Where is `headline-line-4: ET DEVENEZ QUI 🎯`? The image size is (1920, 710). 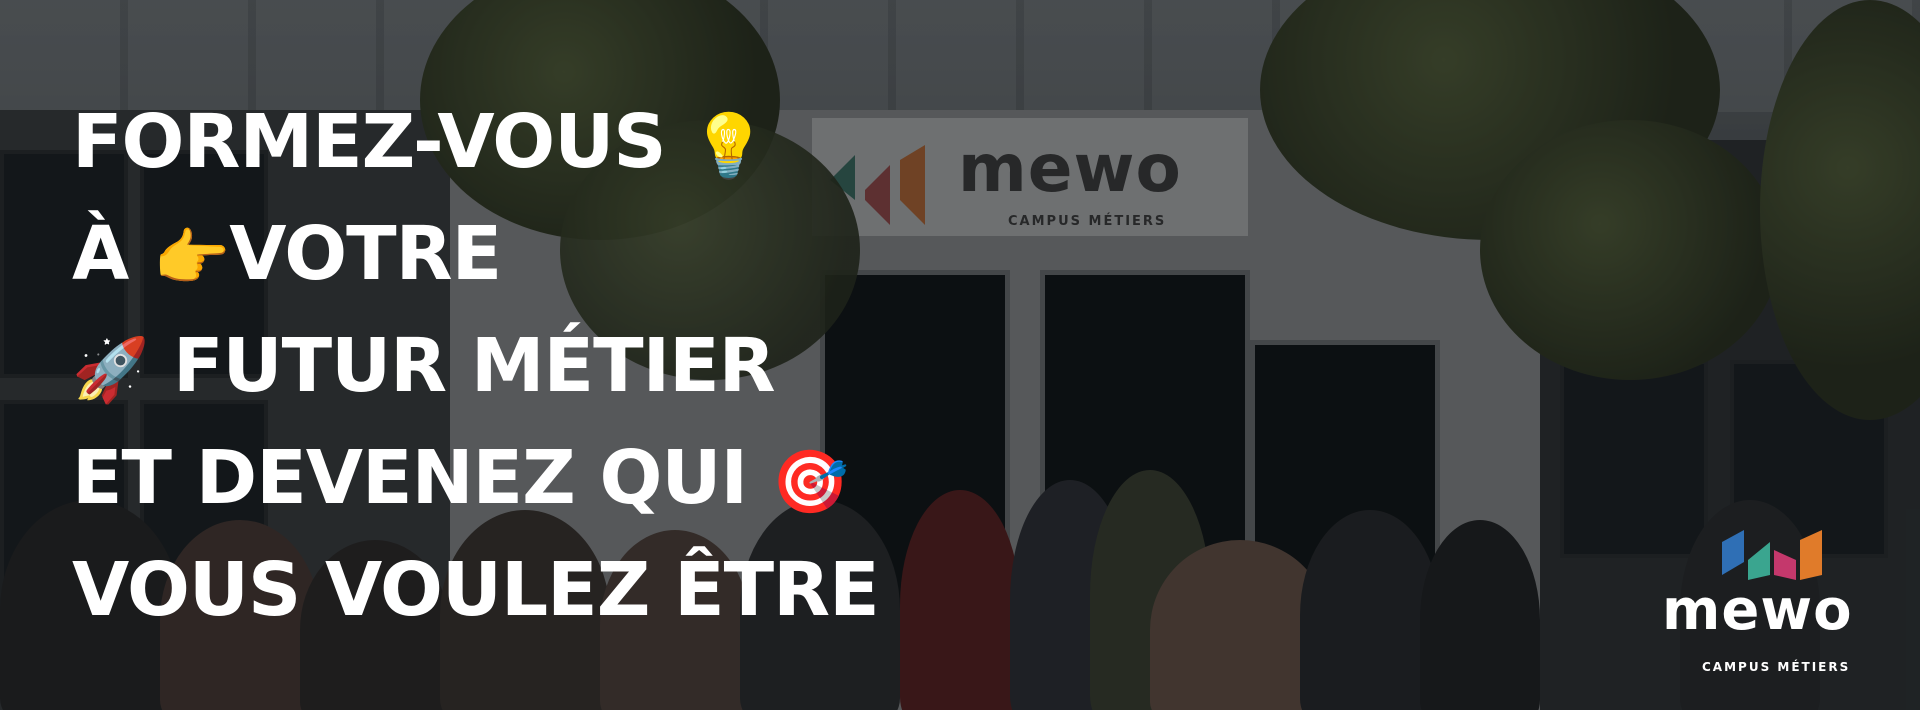 headline-line-4: ET DEVENEZ QUI 🎯 is located at coordinates (475, 478).